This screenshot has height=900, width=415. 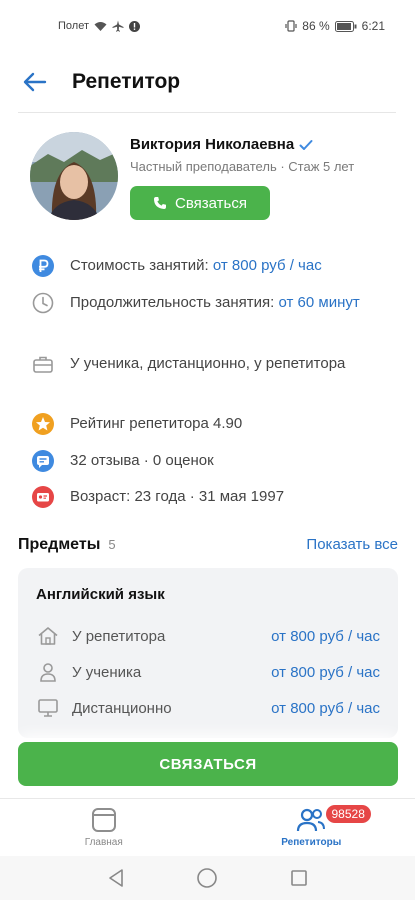 I want to click on show-all-link: Показать все, so click(x=352, y=544).